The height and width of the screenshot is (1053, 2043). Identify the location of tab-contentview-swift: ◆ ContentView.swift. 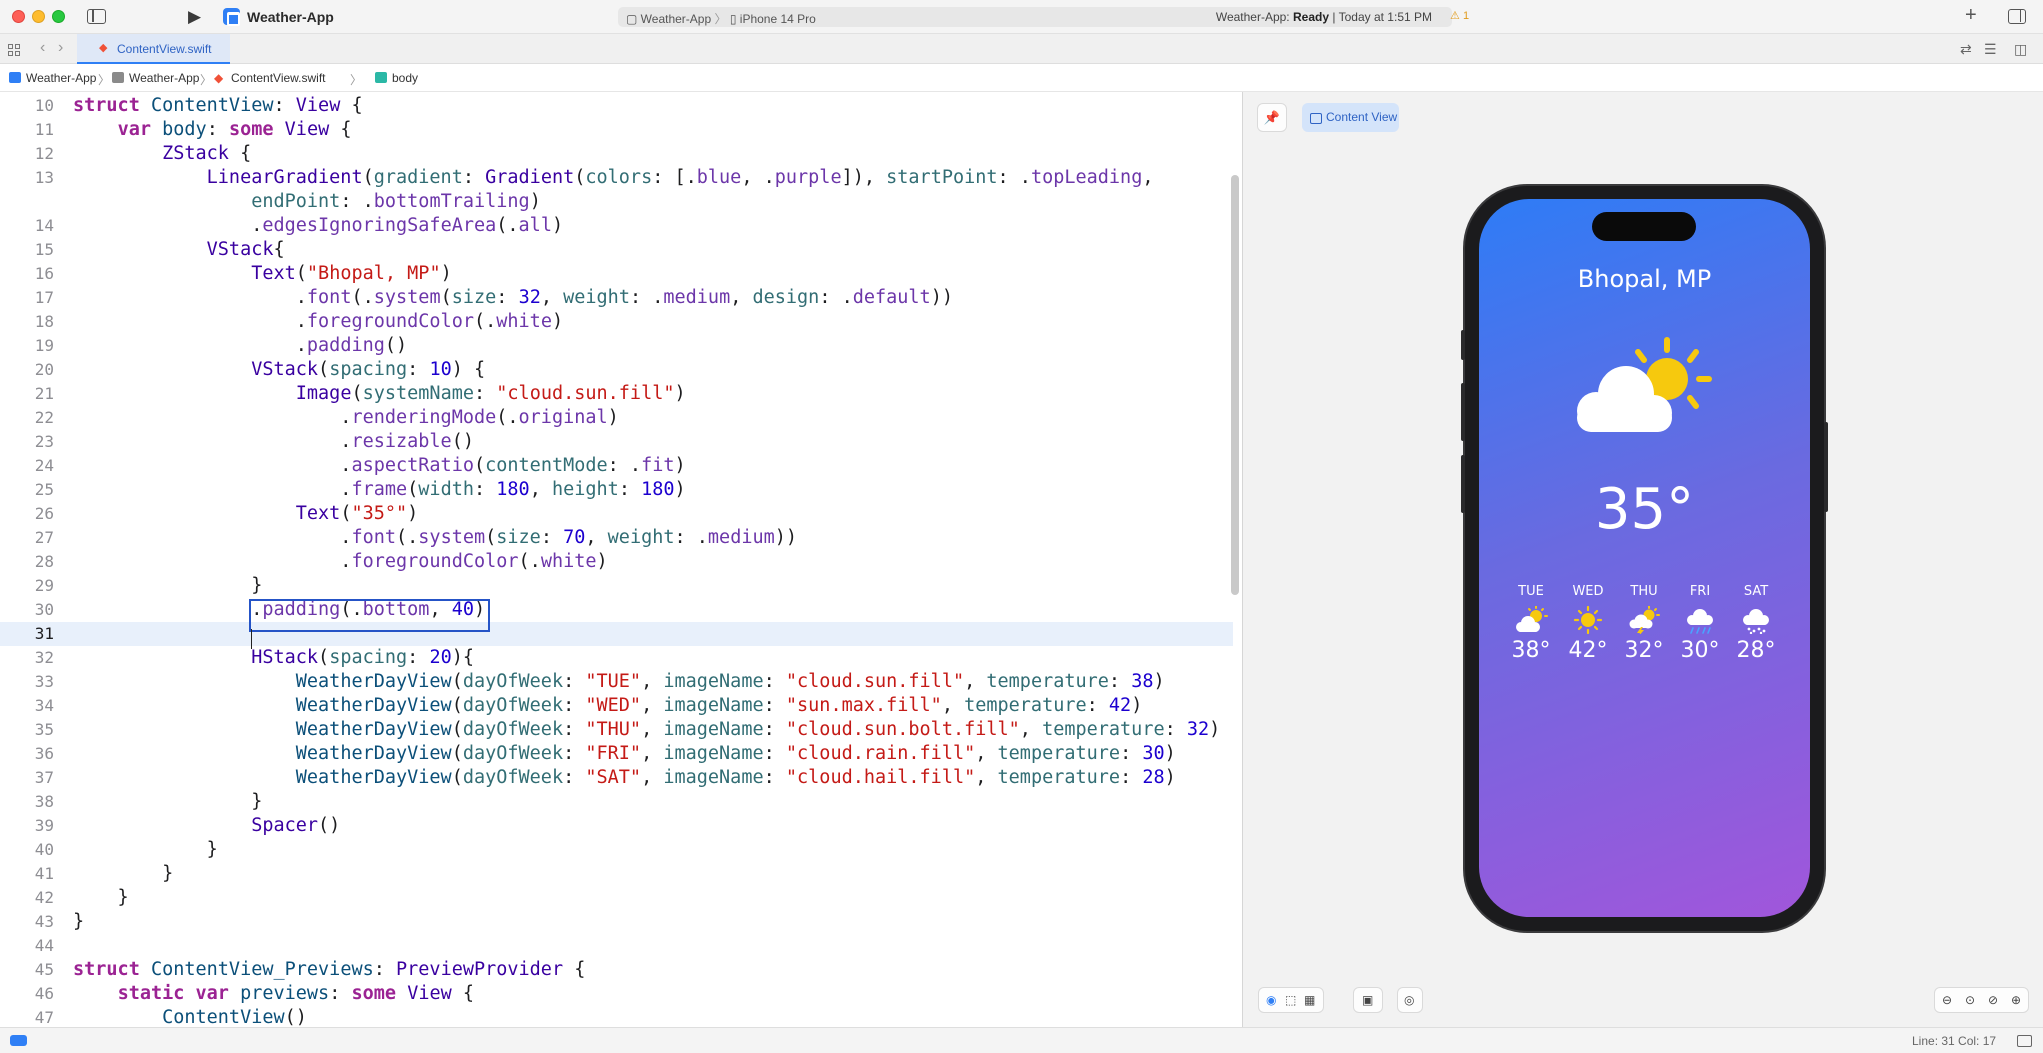
(153, 49).